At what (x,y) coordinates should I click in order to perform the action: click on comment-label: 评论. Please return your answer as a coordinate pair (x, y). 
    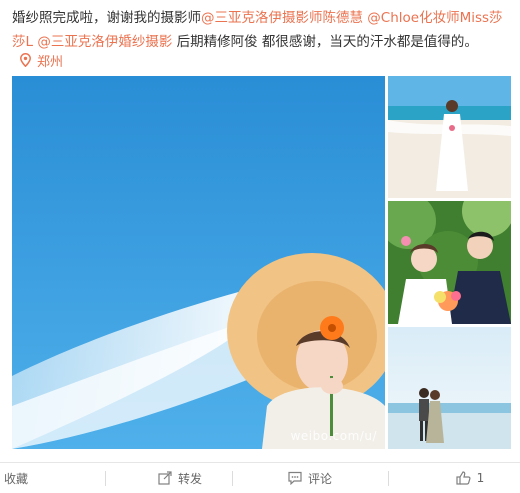
    Looking at the image, I should click on (319, 478).